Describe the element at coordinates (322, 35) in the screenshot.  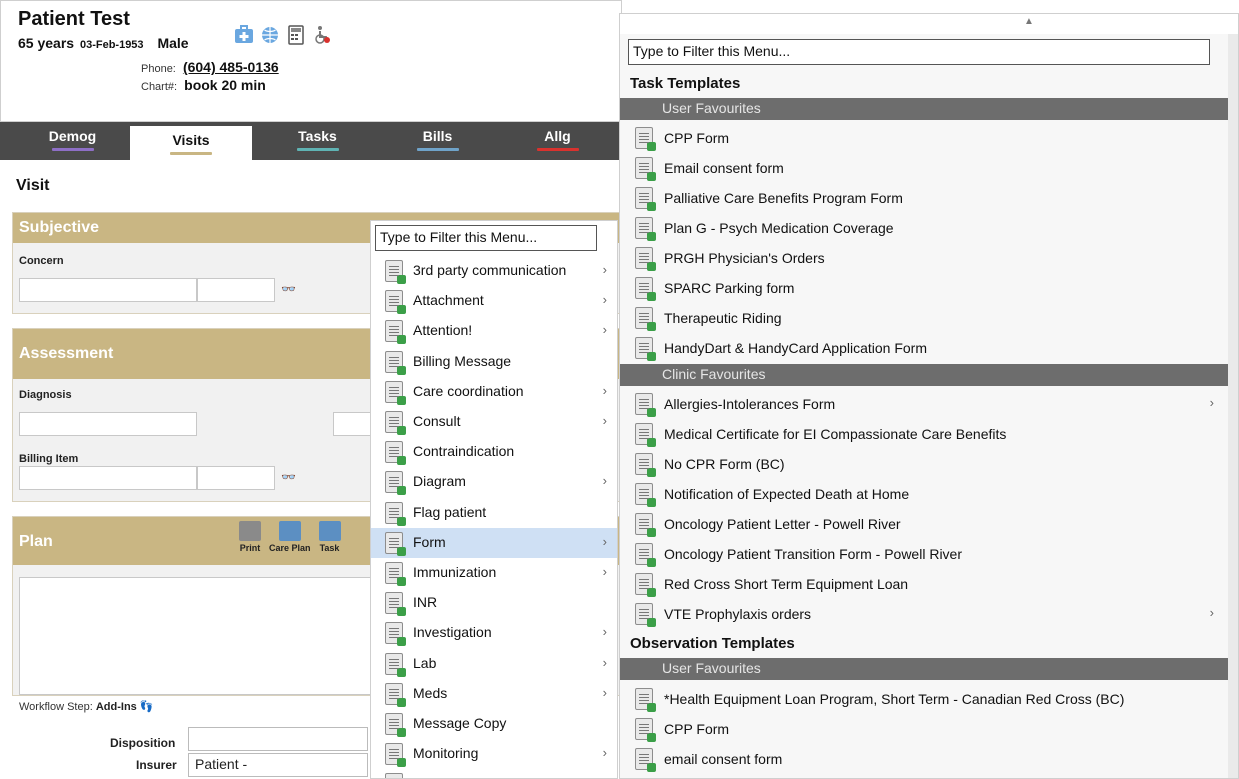
I see `wheelchair-icon` at that location.